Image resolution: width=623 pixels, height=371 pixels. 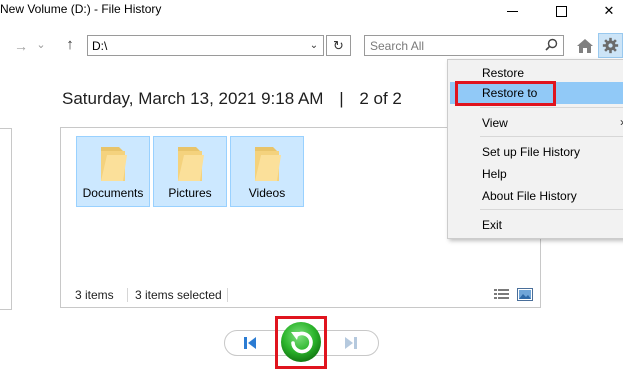 I want to click on settings-button, so click(x=610, y=45).